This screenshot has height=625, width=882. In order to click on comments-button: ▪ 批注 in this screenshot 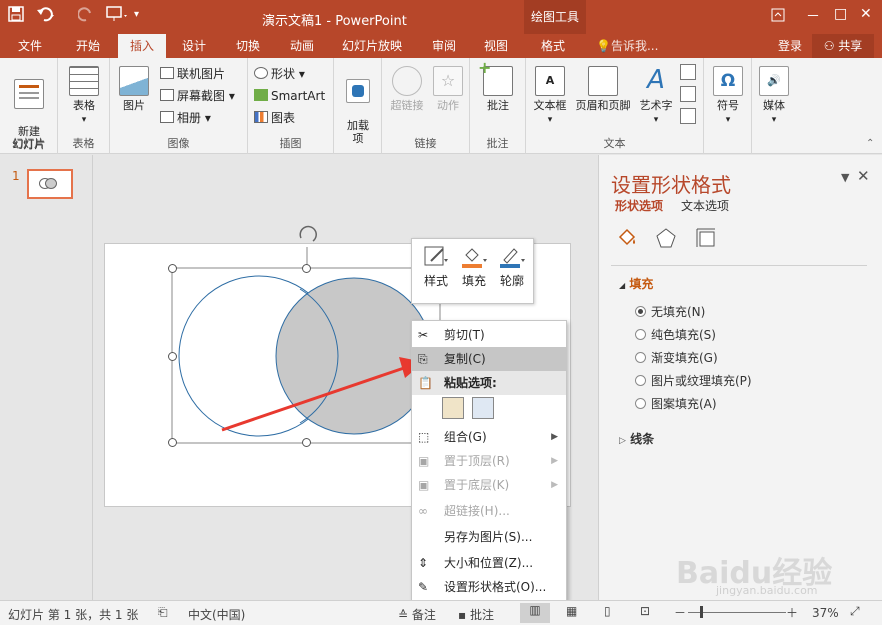, I will do `click(476, 614)`.